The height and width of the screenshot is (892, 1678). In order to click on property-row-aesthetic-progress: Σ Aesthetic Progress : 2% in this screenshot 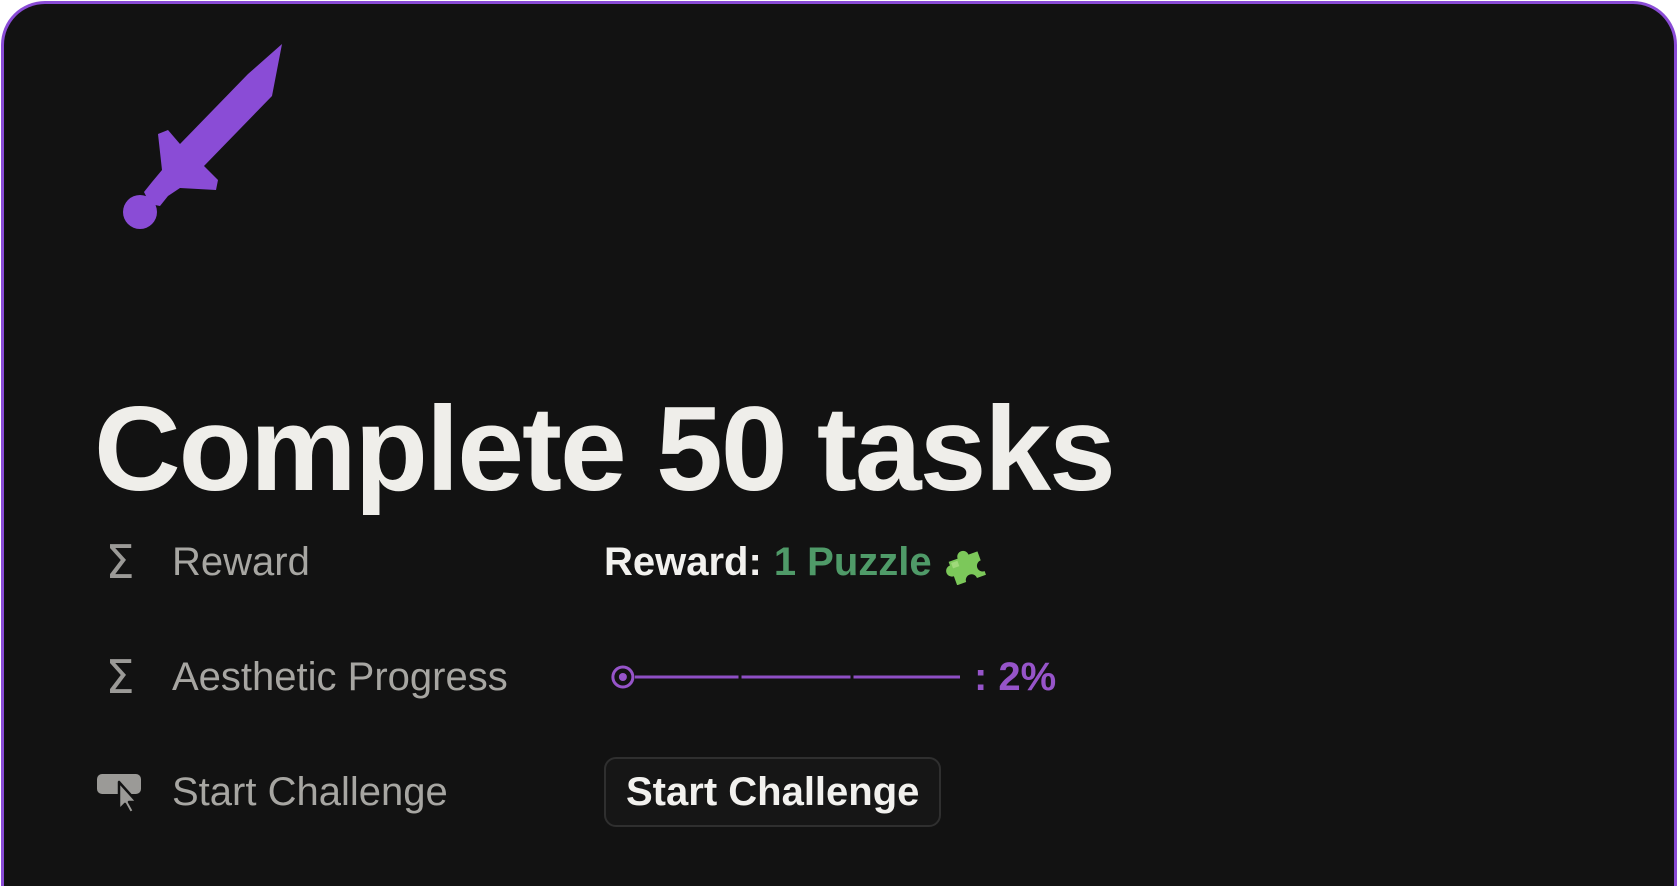, I will do `click(744, 677)`.